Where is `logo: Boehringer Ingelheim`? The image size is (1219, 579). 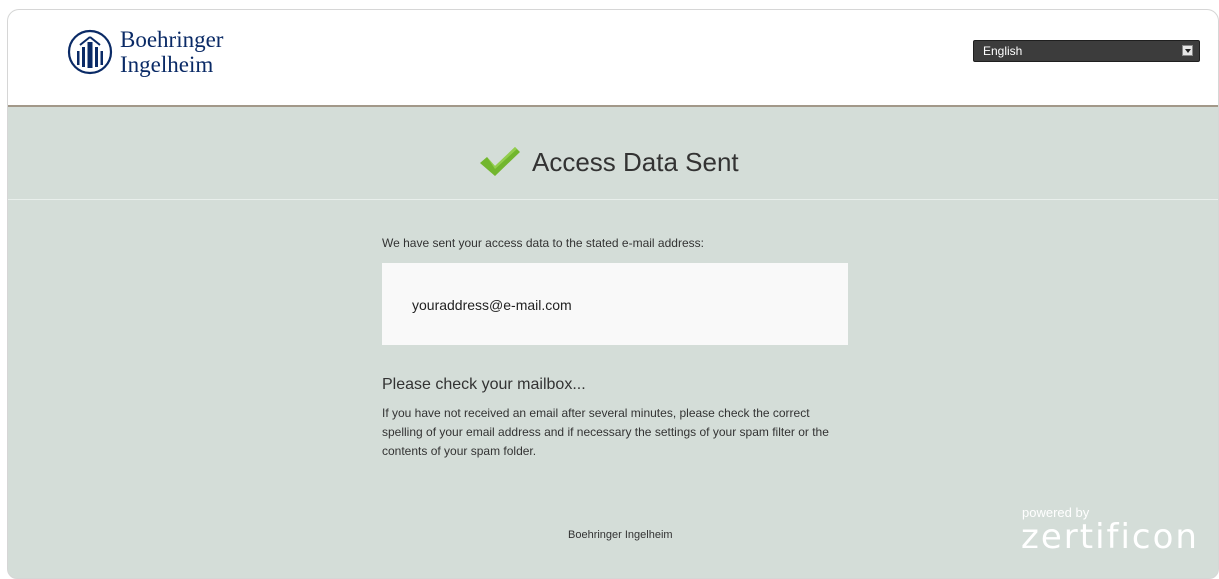 logo: Boehringer Ingelheim is located at coordinates (144, 52).